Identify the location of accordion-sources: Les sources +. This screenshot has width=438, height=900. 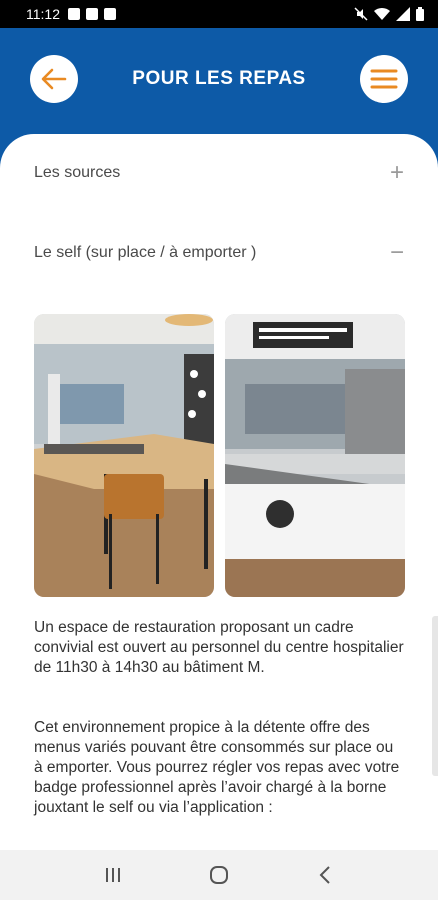
(219, 173).